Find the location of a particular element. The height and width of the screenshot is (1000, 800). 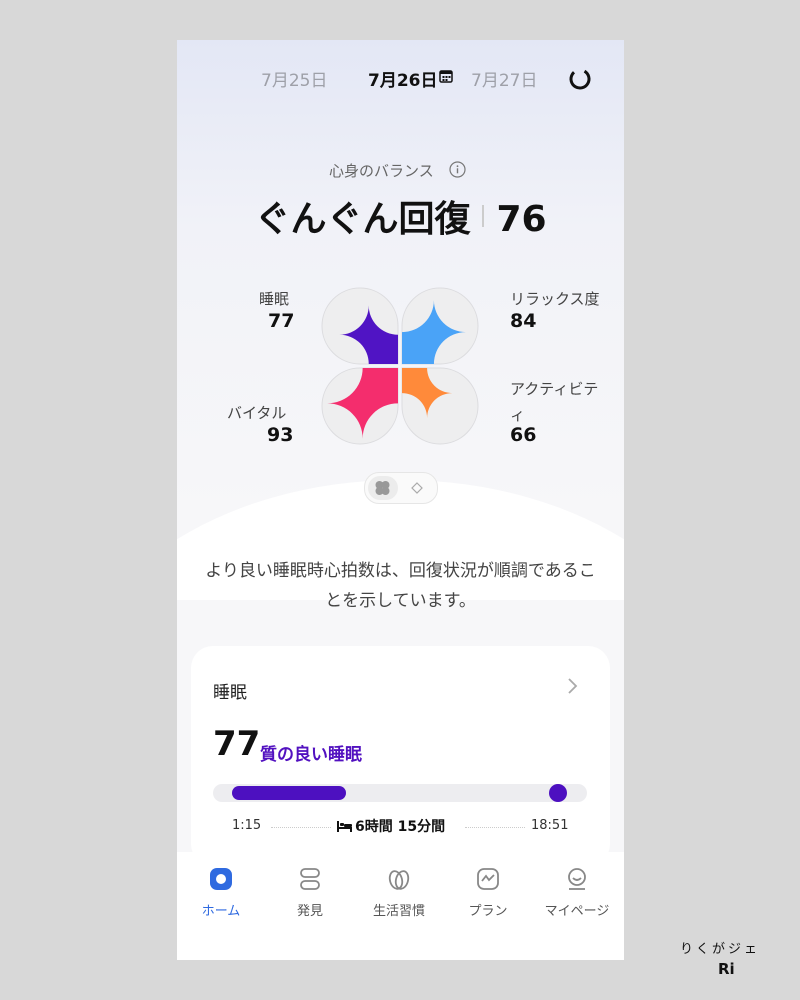

watermark-text: りくがジェ is located at coordinates (720, 949).